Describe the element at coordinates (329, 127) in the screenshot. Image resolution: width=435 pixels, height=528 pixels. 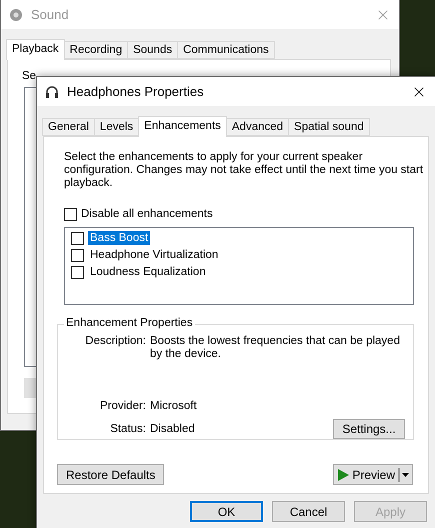
I see `tab: Spatial sound` at that location.